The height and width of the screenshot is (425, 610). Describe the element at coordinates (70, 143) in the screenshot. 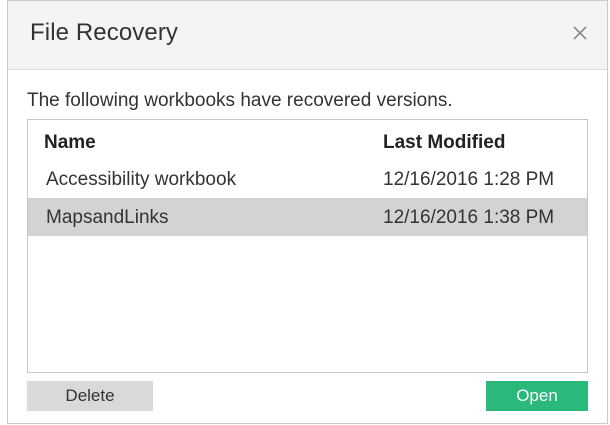

I see `column-header-name: Name` at that location.